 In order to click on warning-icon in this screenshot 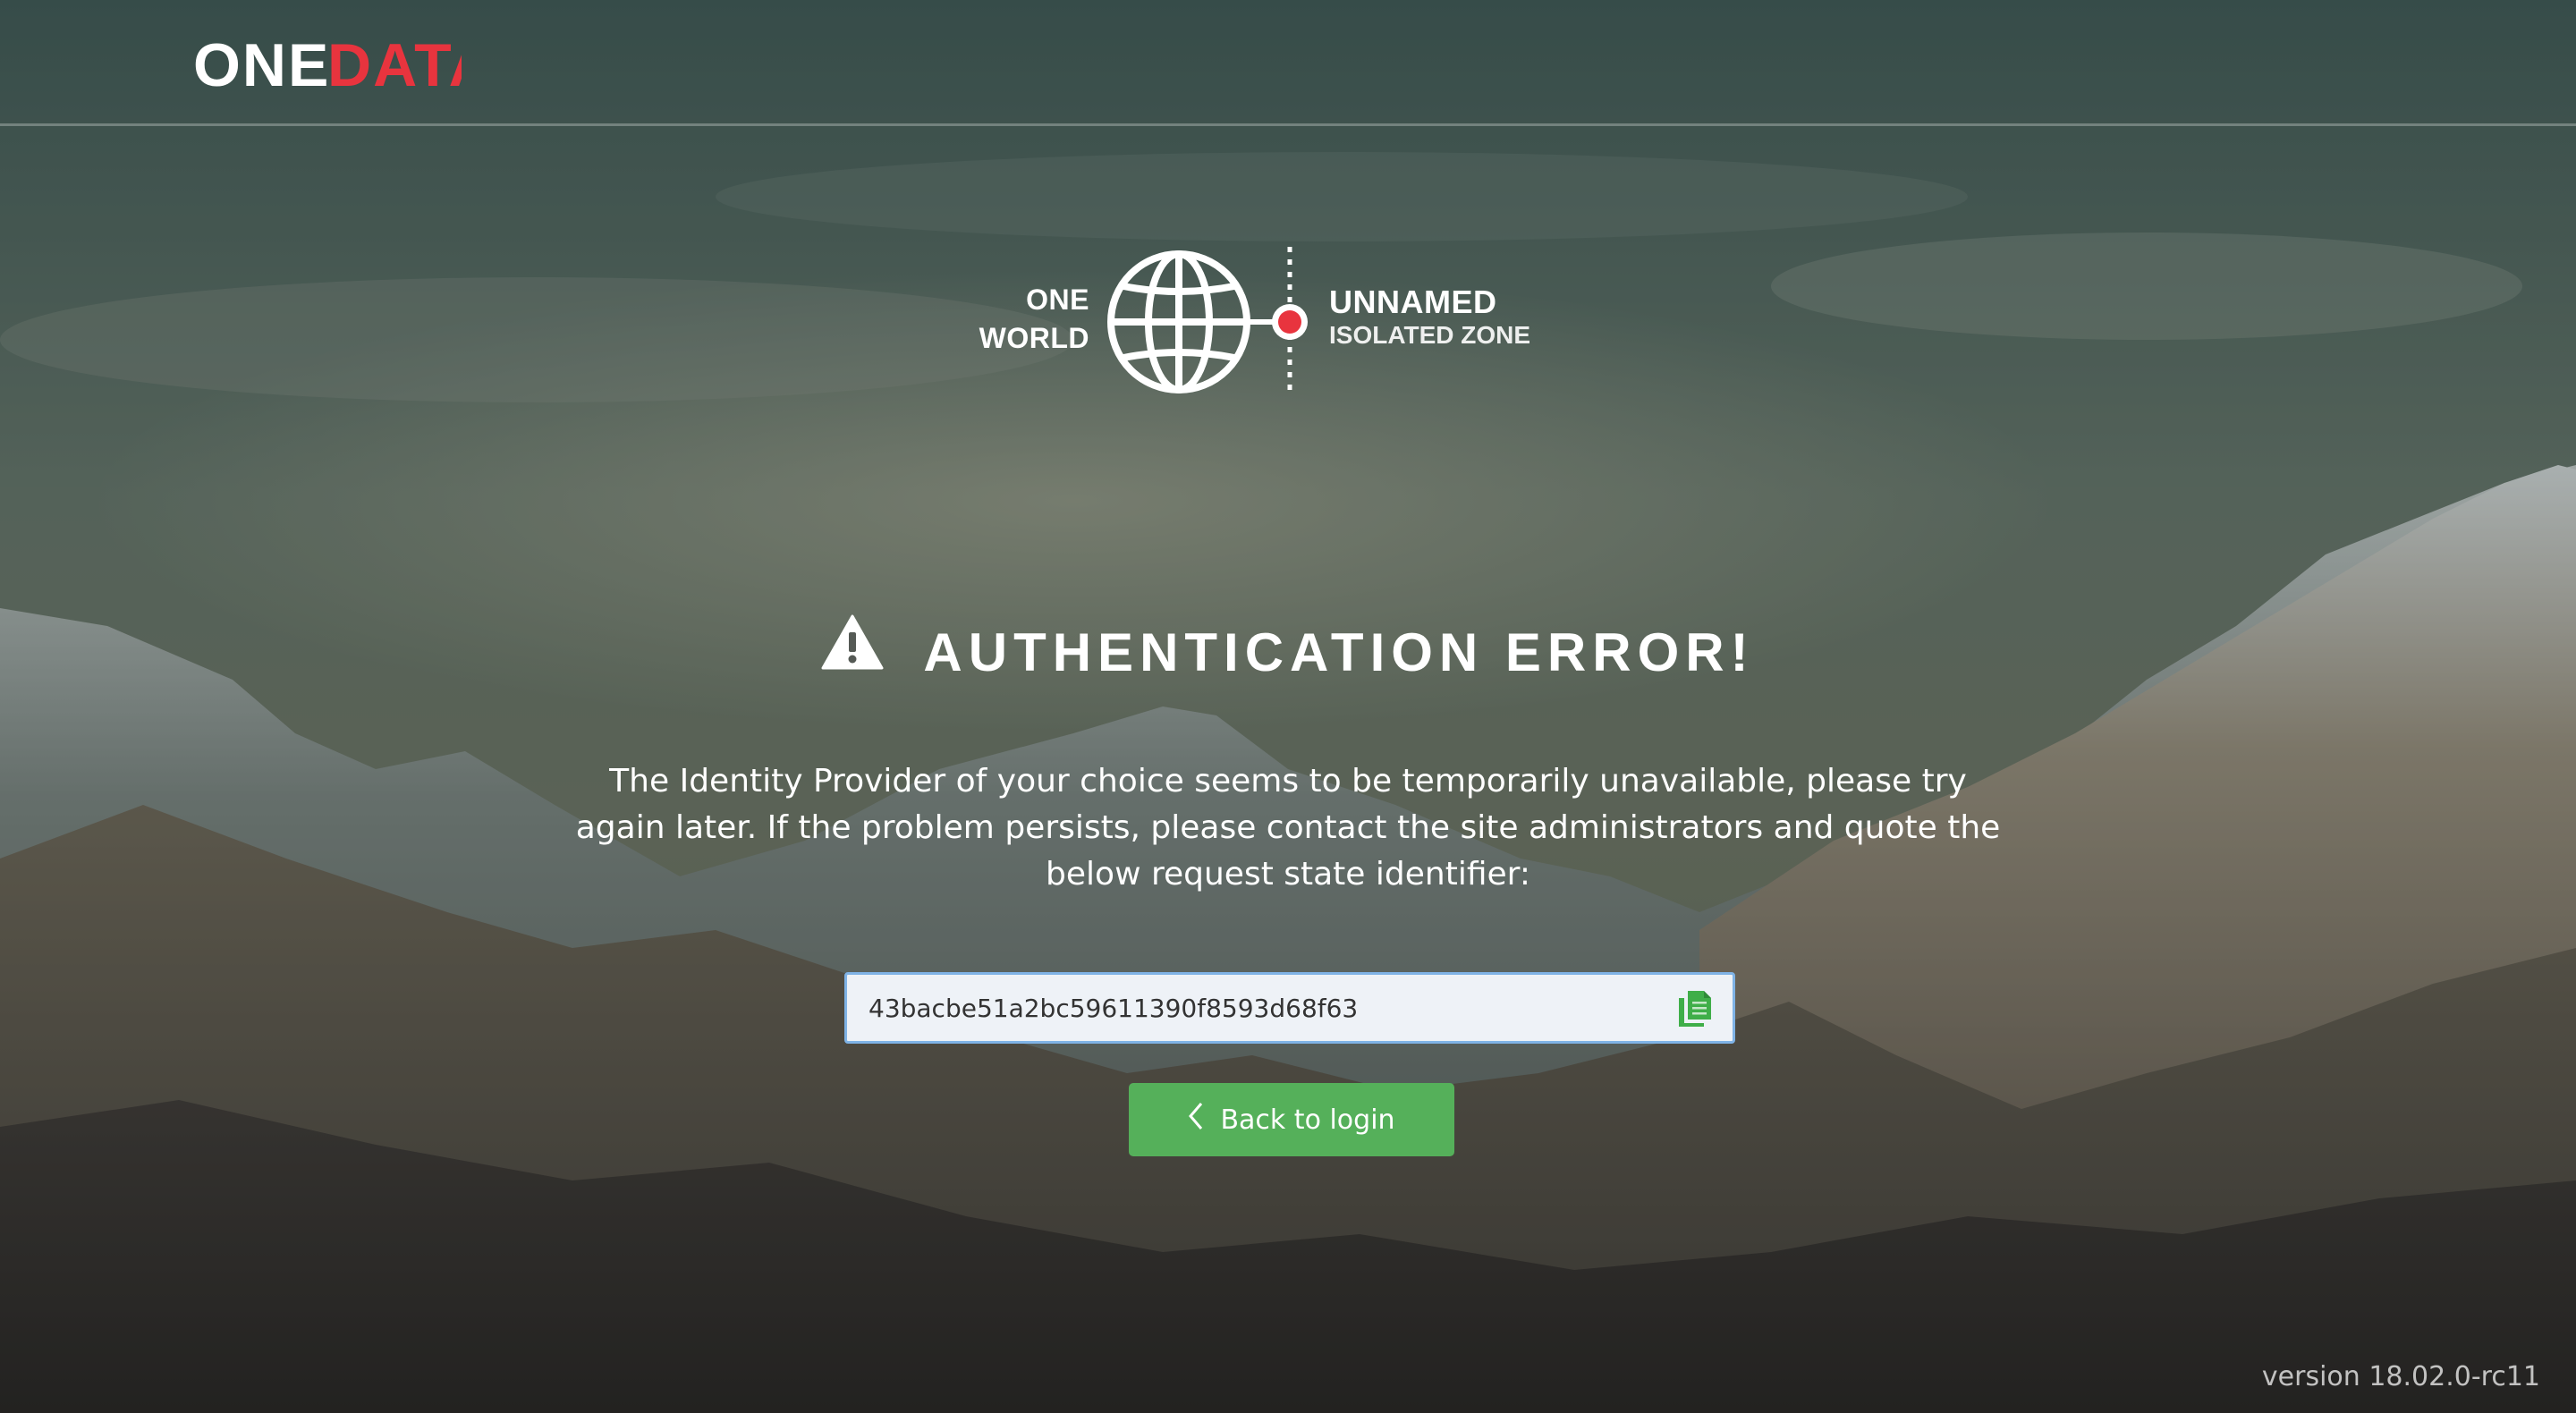, I will do `click(852, 651)`.